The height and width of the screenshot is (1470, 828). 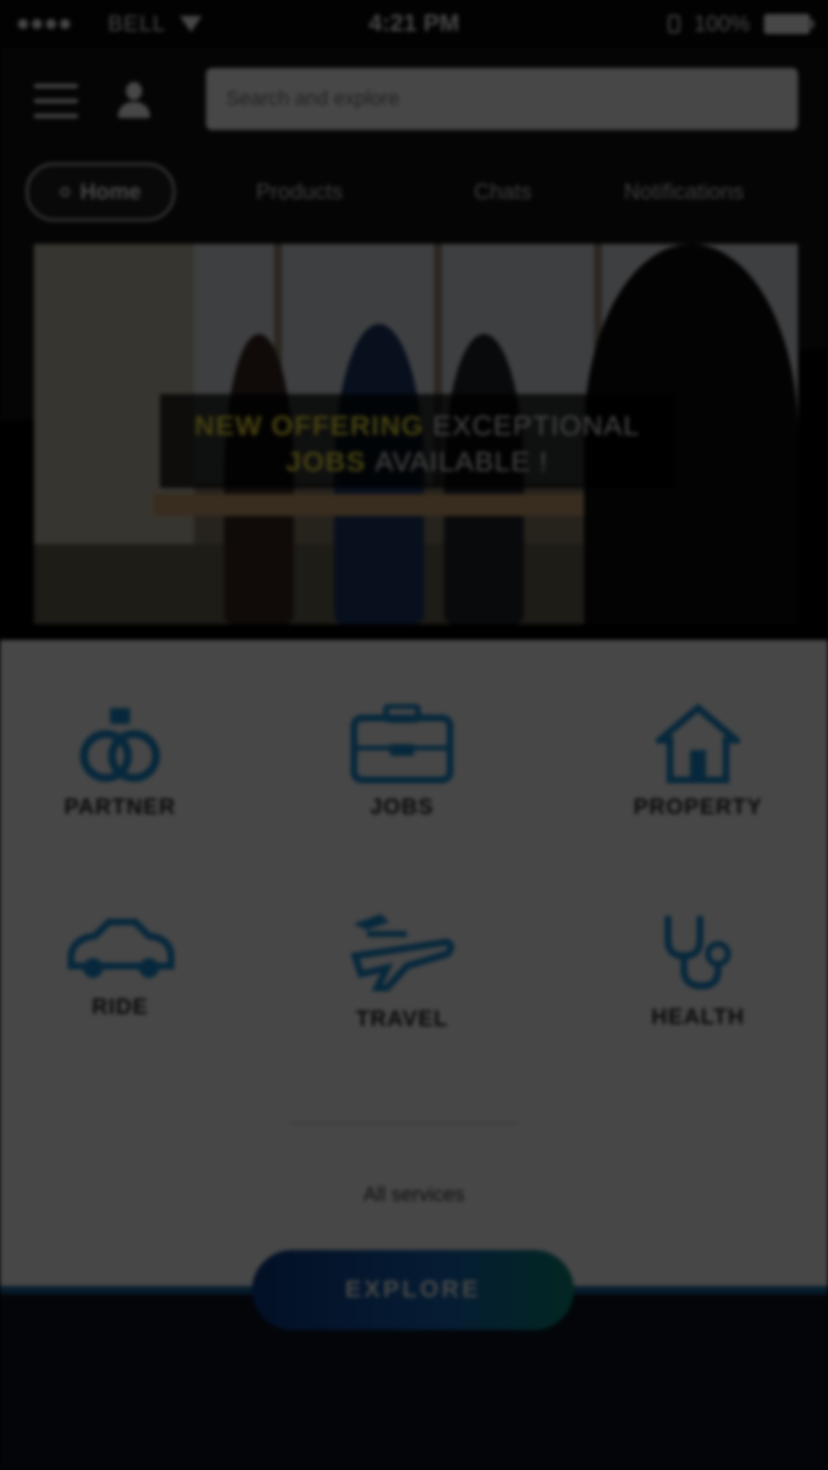 I want to click on tab-label: Products, so click(x=299, y=191).